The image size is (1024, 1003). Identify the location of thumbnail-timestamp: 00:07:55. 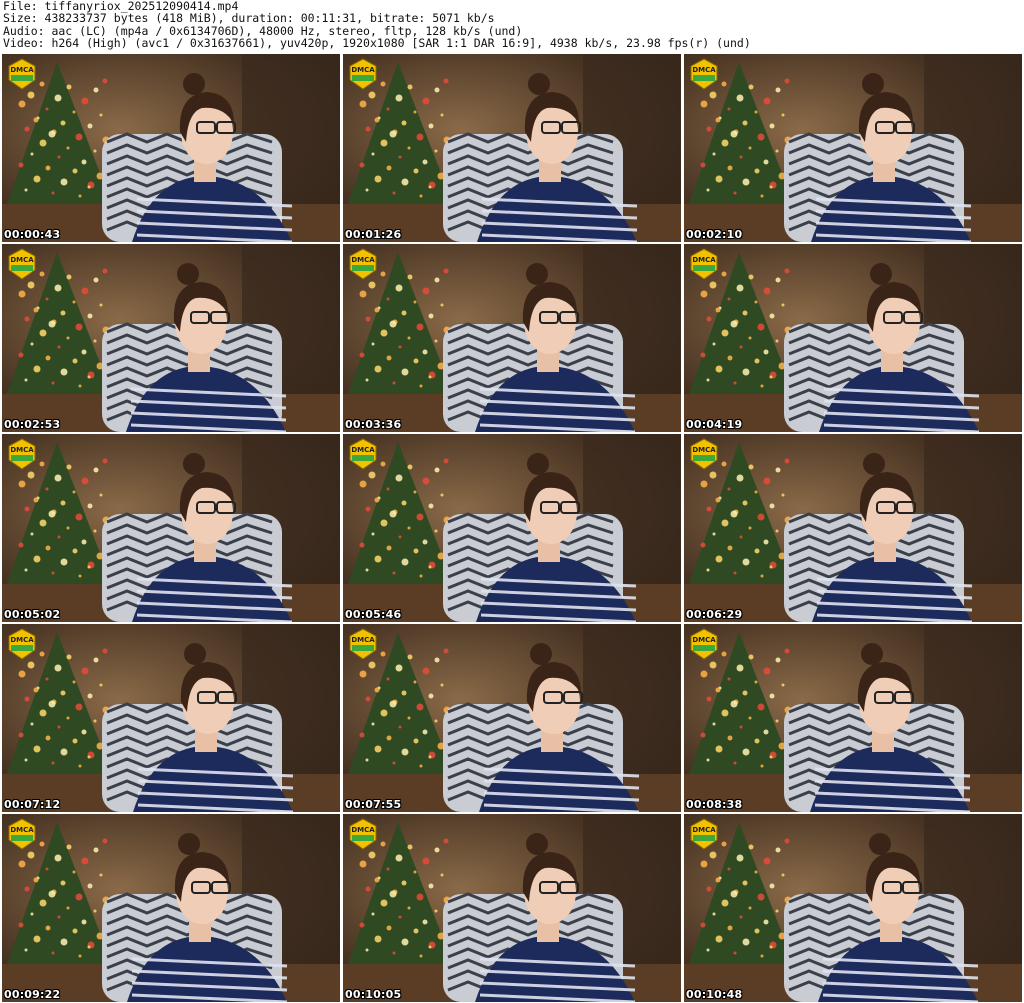
(373, 804).